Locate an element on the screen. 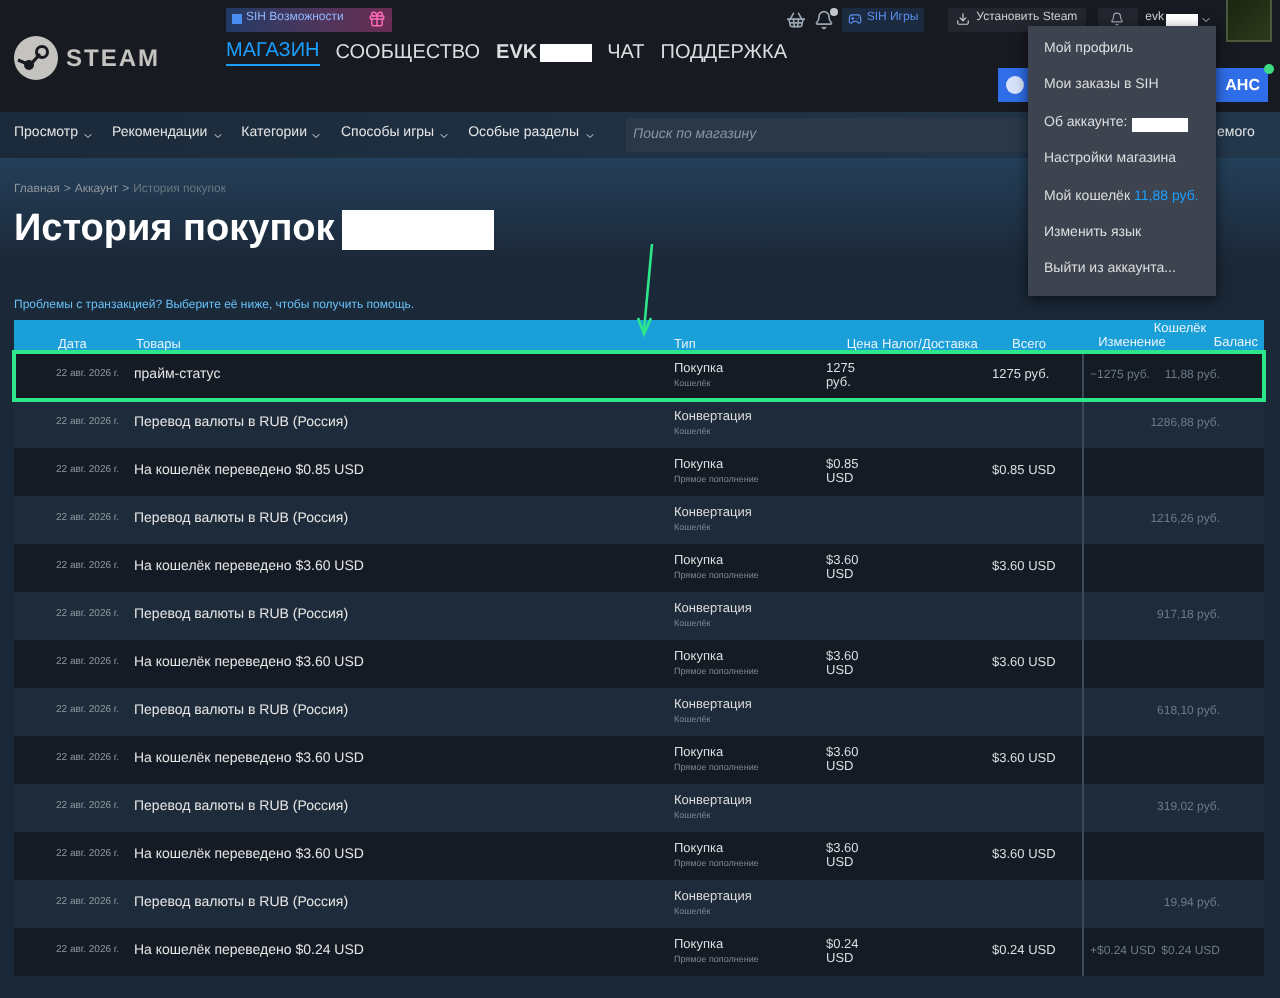 The width and height of the screenshot is (1280, 998). gift-icon is located at coordinates (377, 19).